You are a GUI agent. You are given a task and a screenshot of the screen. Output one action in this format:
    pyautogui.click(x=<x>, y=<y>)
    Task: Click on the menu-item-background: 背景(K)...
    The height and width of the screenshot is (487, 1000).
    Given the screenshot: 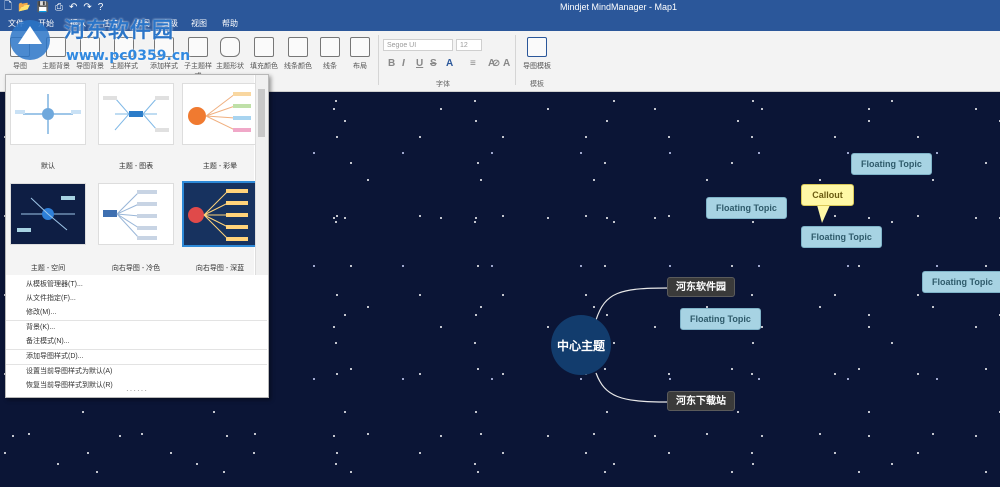 What is the action you would take?
    pyautogui.click(x=136, y=327)
    